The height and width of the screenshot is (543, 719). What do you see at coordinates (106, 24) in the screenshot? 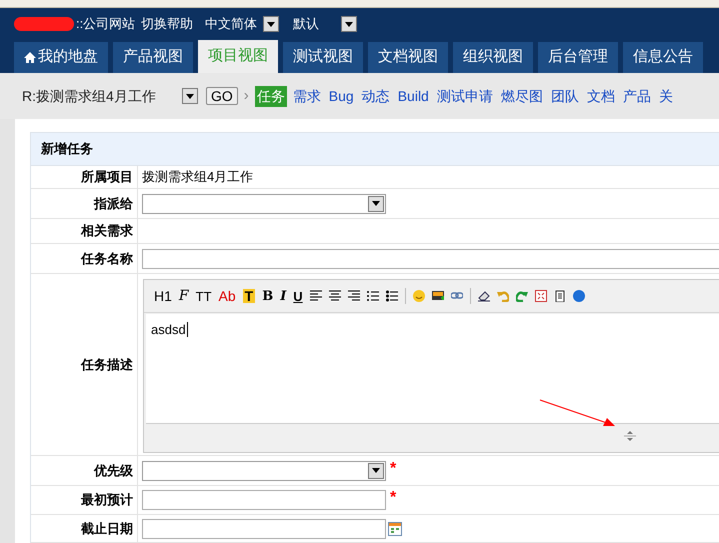
I see `site-link: ::公司网站` at bounding box center [106, 24].